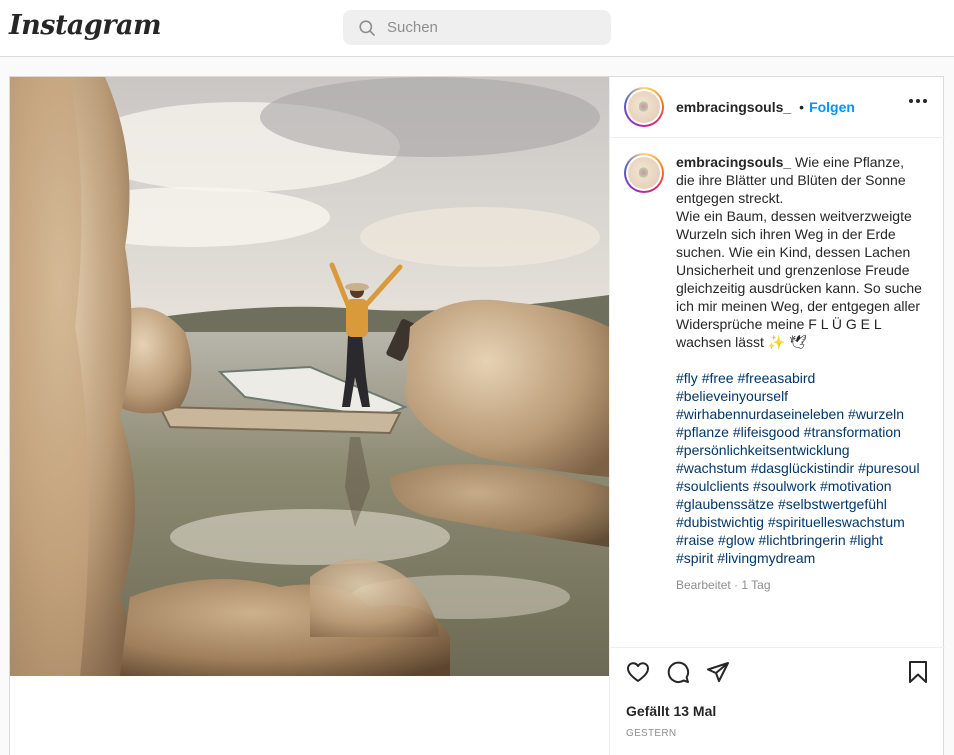 The height and width of the screenshot is (755, 954). Describe the element at coordinates (695, 540) in the screenshot. I see `hashtag-link: #raise` at that location.